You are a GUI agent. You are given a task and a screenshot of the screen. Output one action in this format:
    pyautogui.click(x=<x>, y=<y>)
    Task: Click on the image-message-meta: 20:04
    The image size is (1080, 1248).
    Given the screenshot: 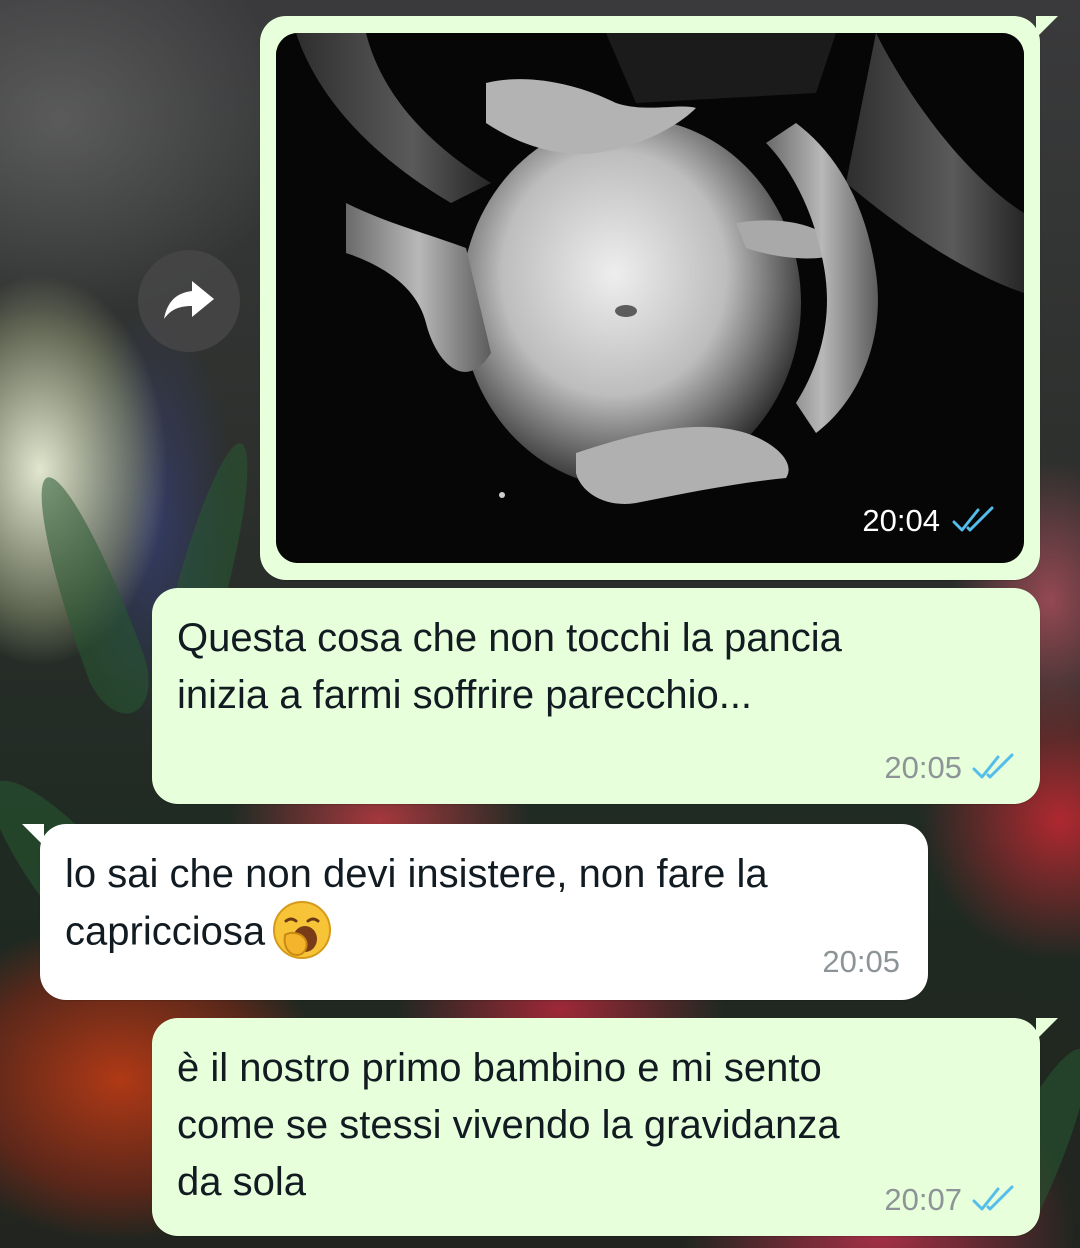 What is the action you would take?
    pyautogui.click(x=929, y=521)
    